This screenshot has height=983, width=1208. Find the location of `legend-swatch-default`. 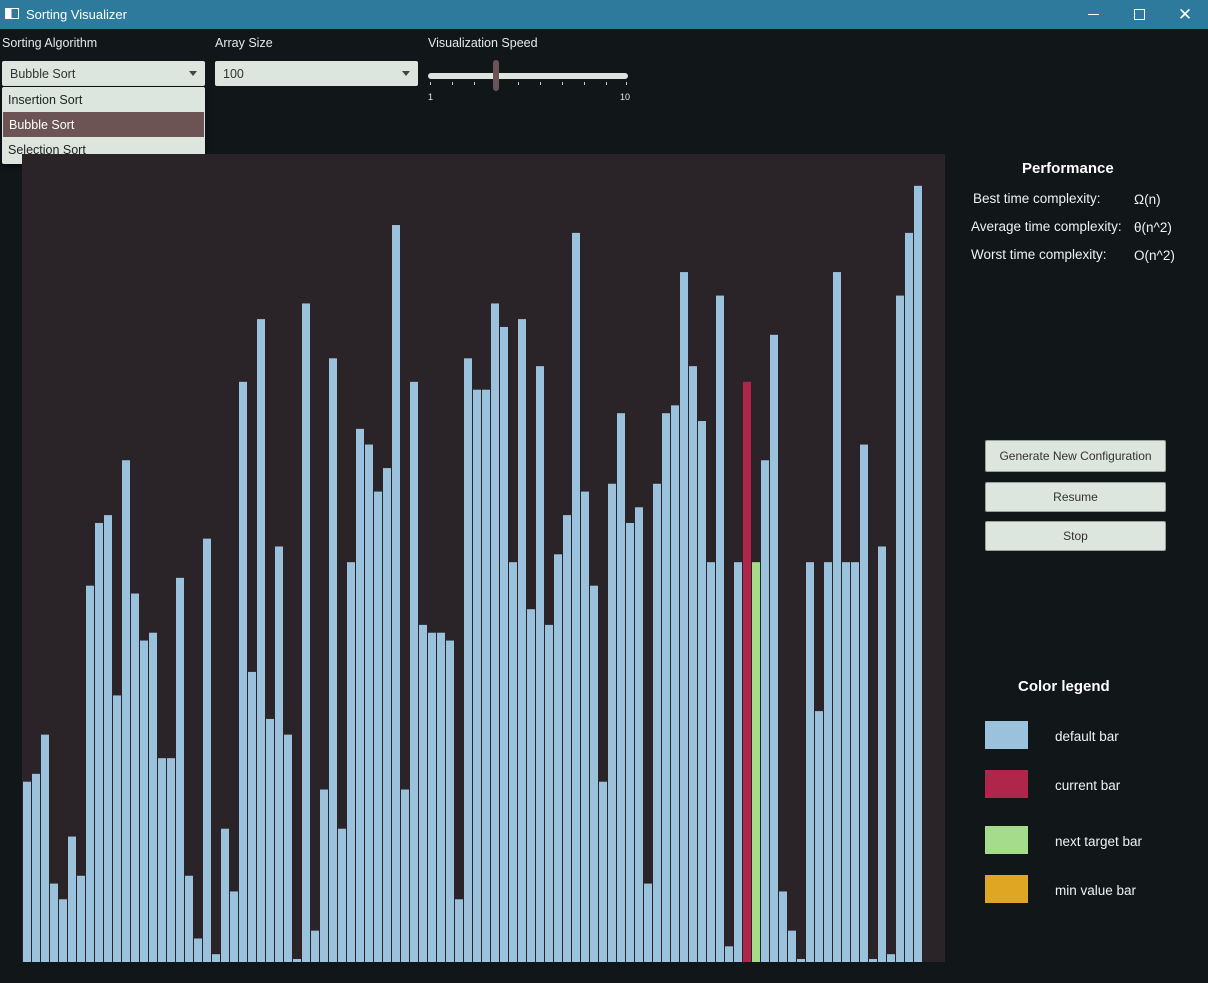

legend-swatch-default is located at coordinates (1006, 735).